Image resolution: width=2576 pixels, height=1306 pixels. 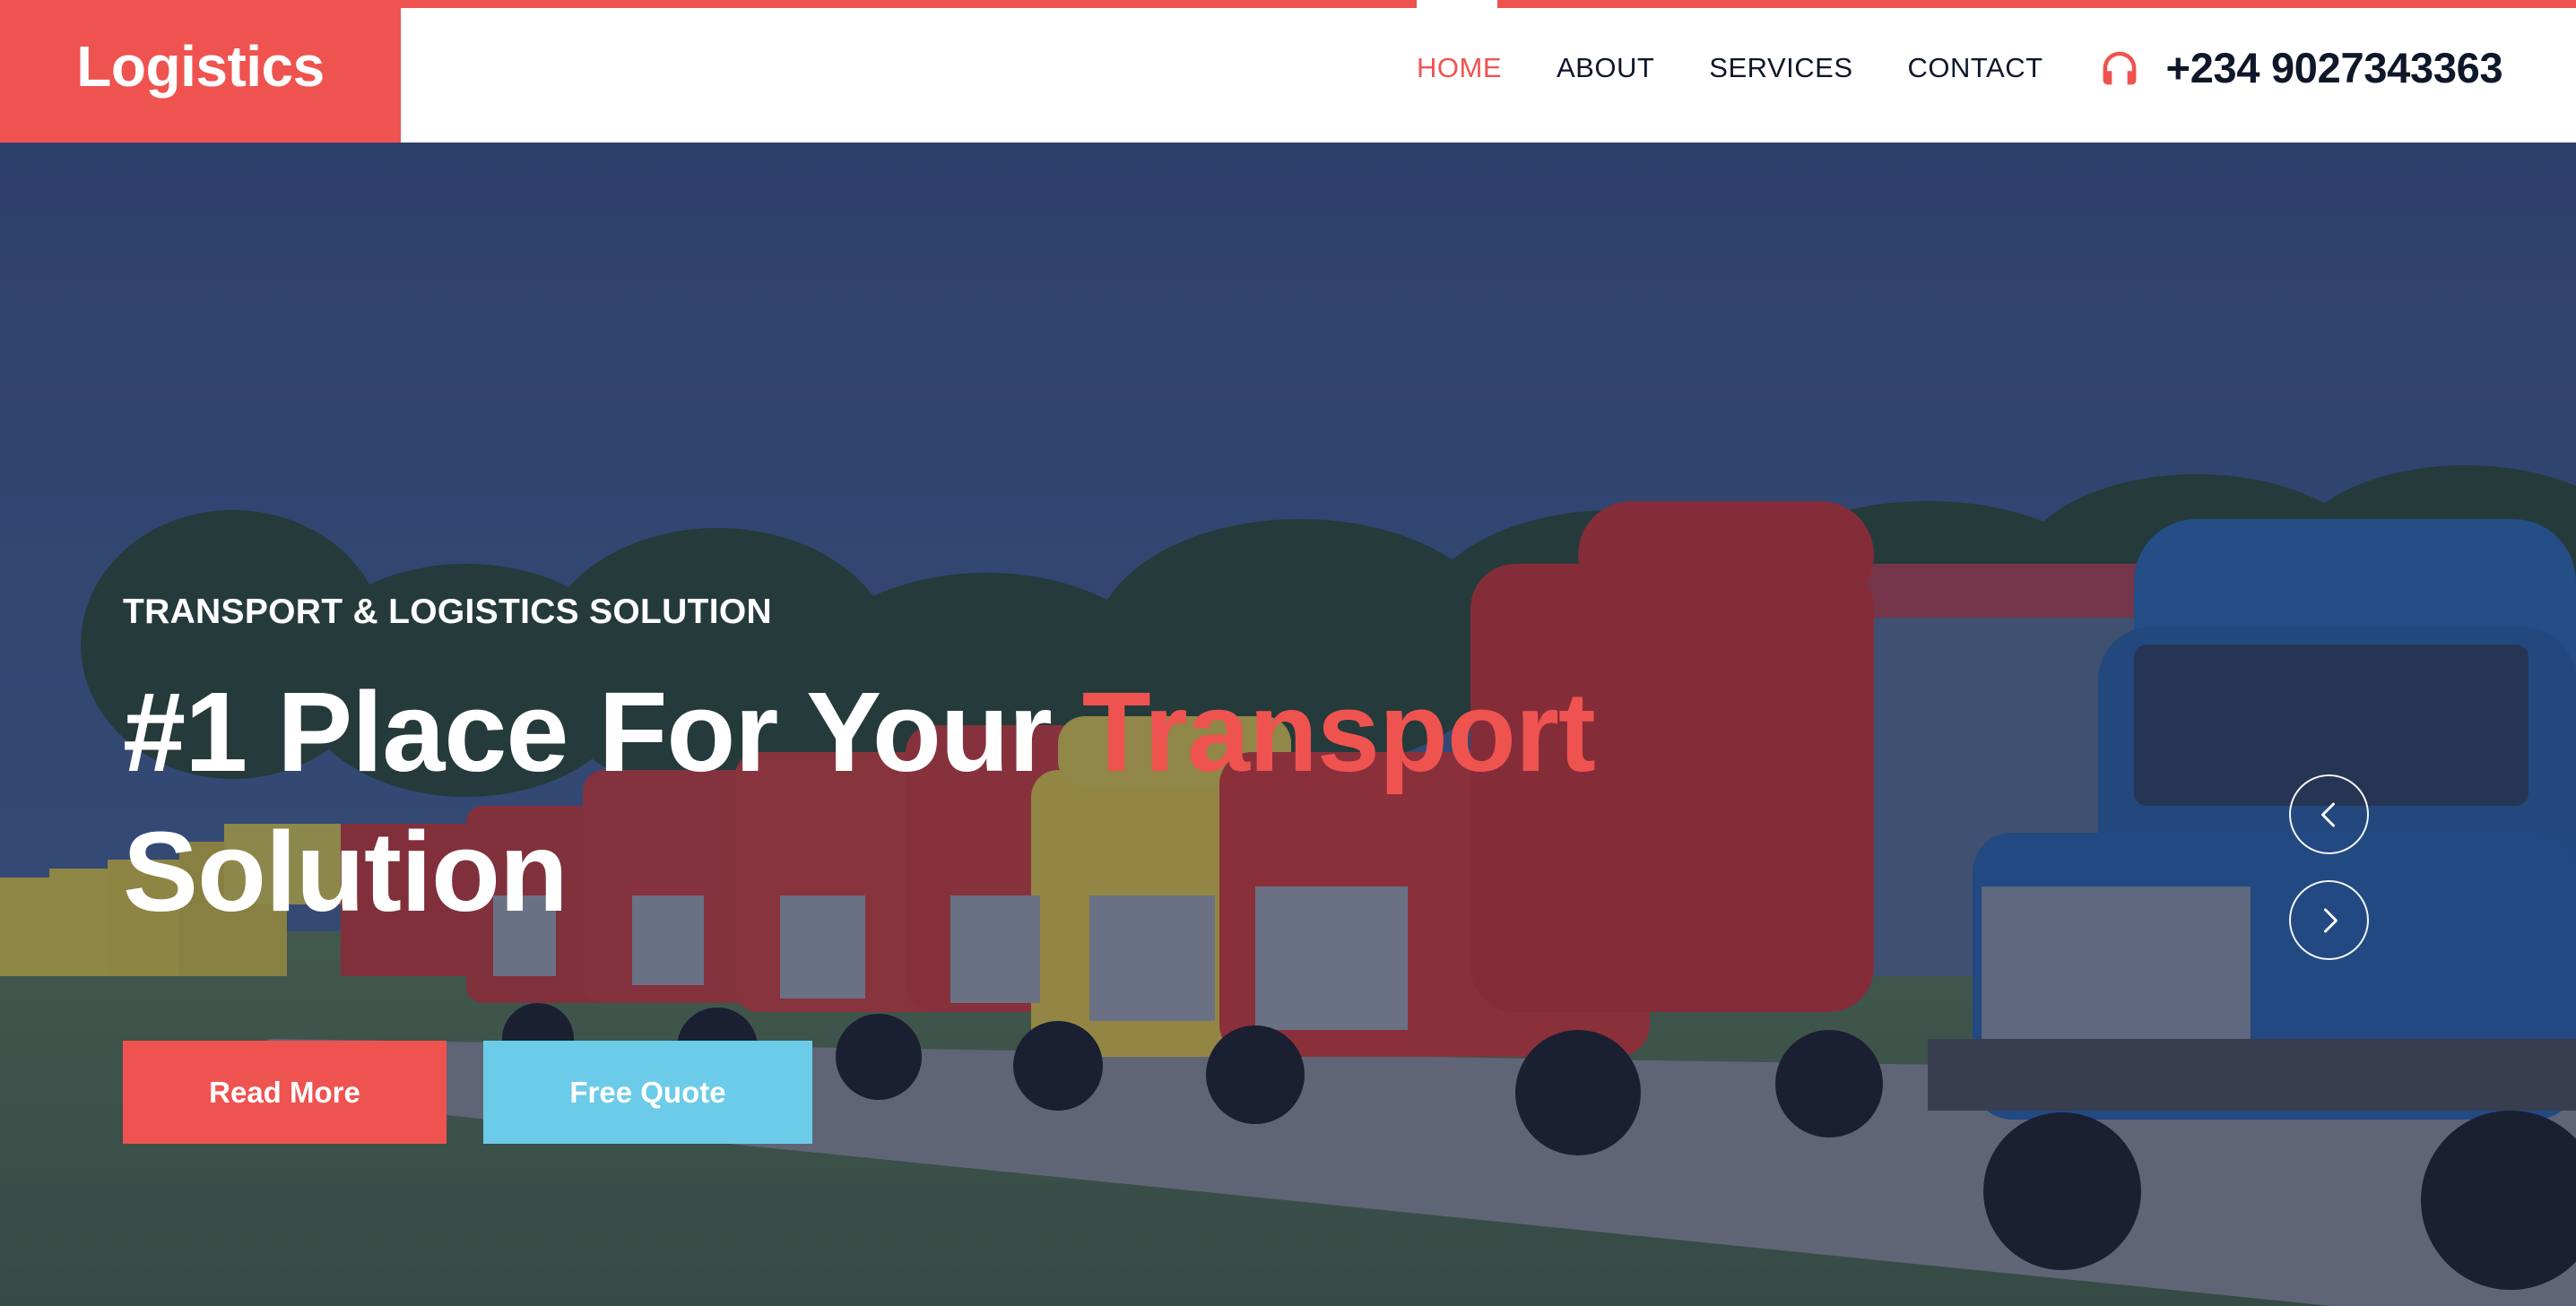 I want to click on brand-logo: Logistics, so click(x=200, y=71).